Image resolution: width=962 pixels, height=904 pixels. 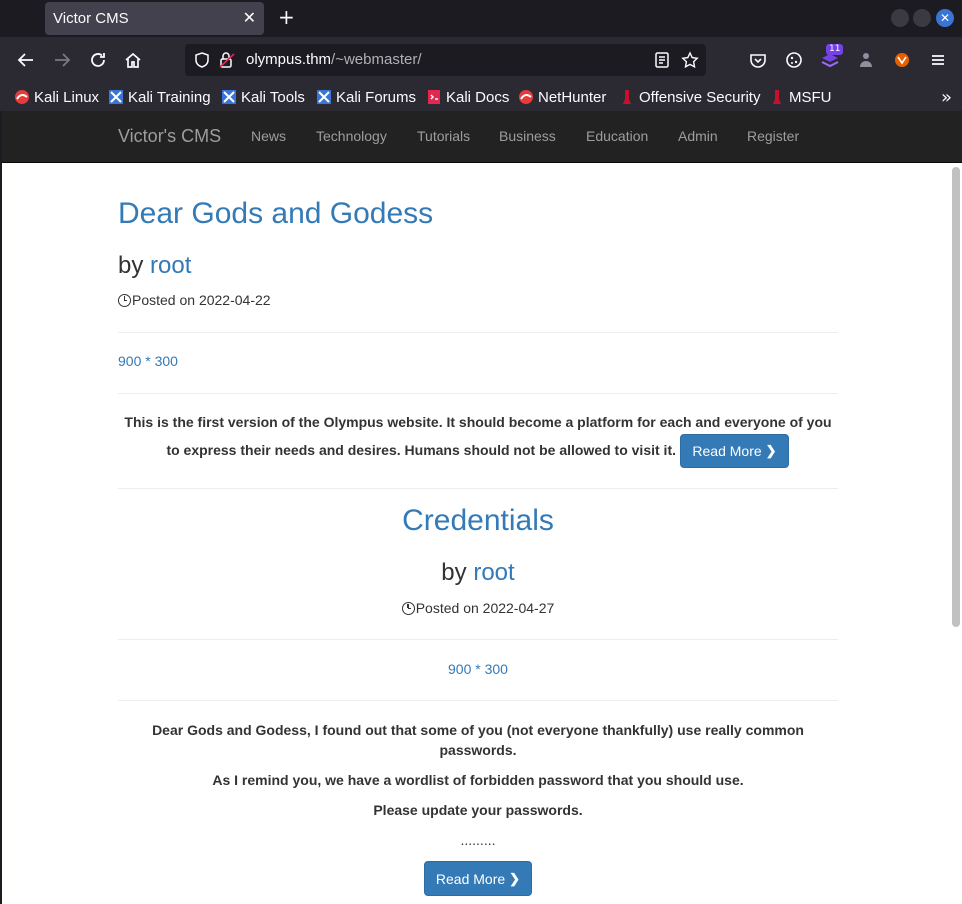 I want to click on reload-icon, so click(x=98, y=60).